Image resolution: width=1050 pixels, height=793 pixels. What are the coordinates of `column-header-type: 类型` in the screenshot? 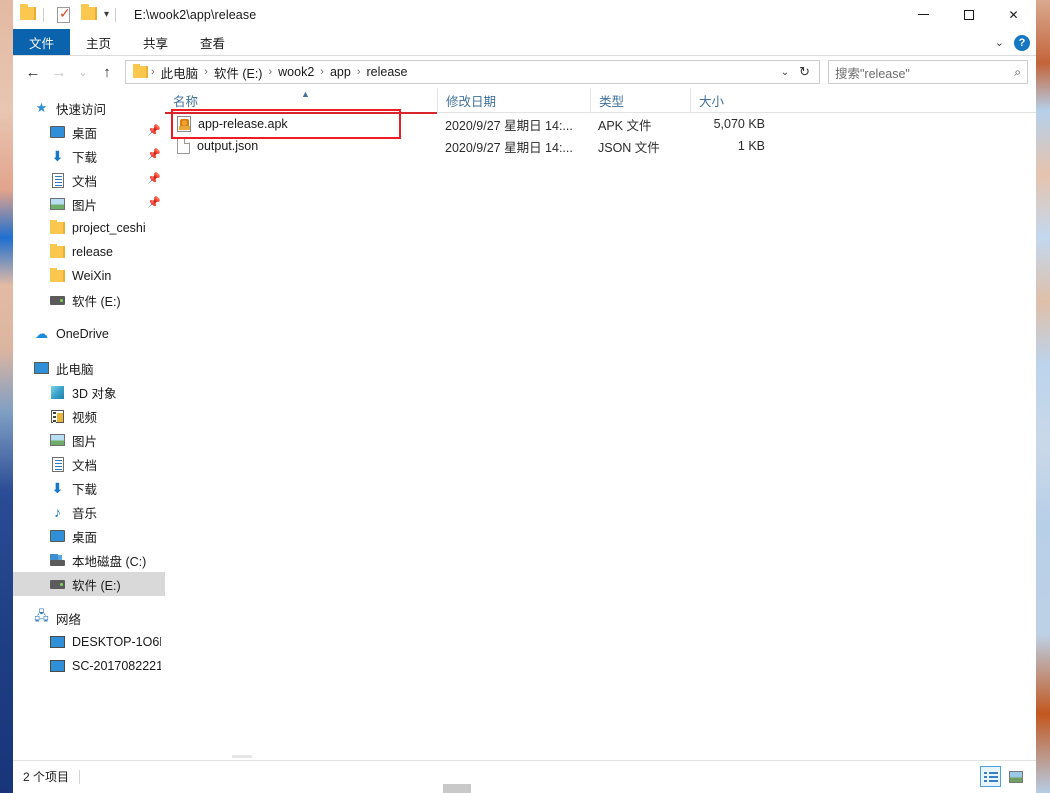 It's located at (640, 100).